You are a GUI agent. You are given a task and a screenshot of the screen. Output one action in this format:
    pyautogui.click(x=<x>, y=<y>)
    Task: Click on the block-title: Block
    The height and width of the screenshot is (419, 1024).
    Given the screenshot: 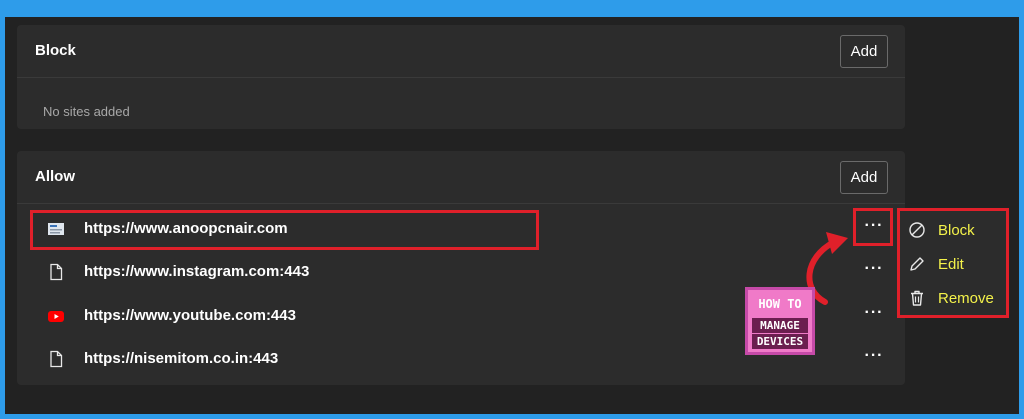 What is the action you would take?
    pyautogui.click(x=55, y=50)
    